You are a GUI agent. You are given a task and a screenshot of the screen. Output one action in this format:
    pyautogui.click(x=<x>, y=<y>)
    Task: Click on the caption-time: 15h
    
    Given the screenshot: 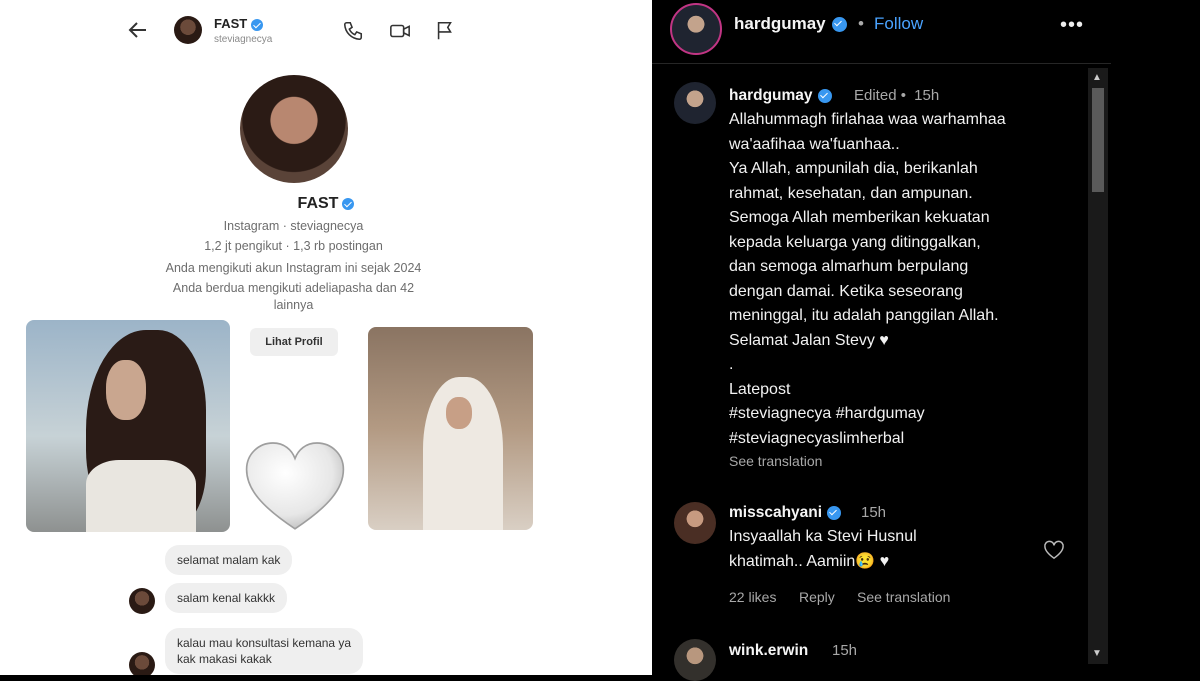 What is the action you would take?
    pyautogui.click(x=927, y=95)
    